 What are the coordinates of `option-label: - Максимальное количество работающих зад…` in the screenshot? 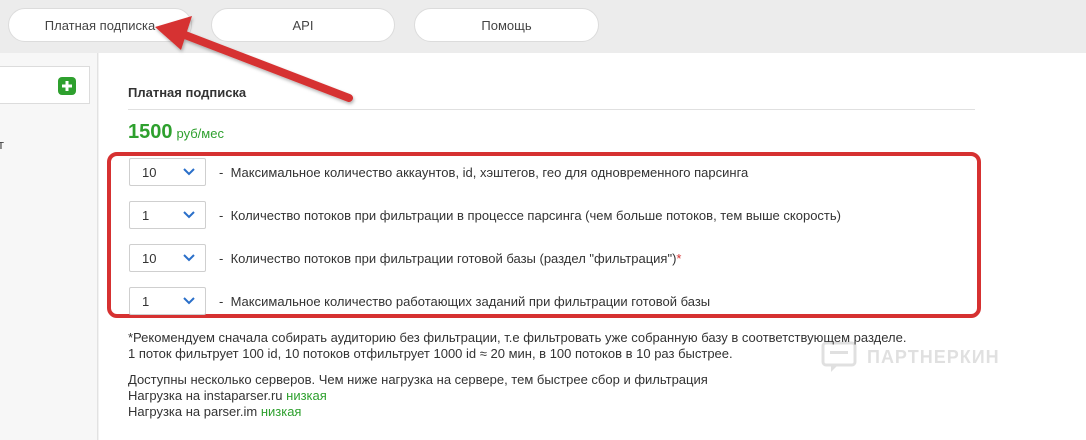 It's located at (465, 301).